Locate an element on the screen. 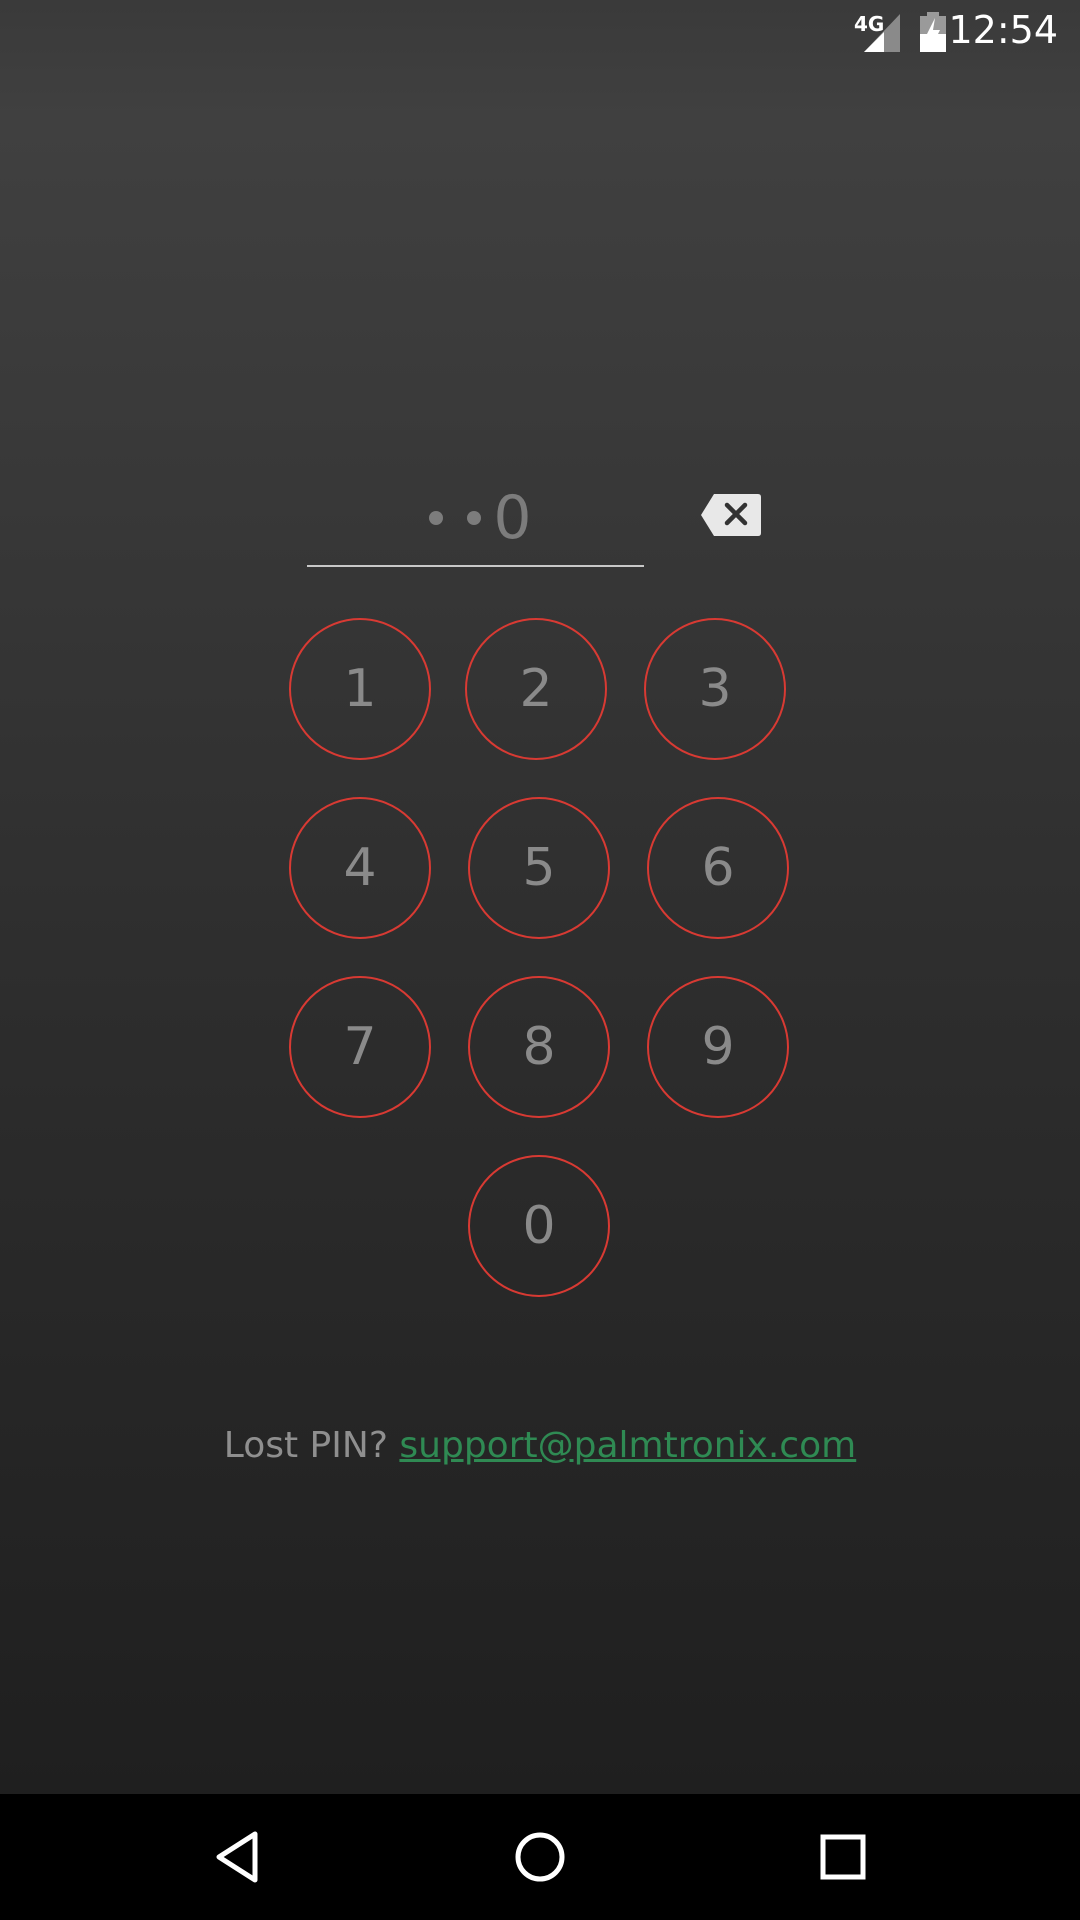 This screenshot has height=1920, width=1080. key-4: 4 is located at coordinates (360, 868).